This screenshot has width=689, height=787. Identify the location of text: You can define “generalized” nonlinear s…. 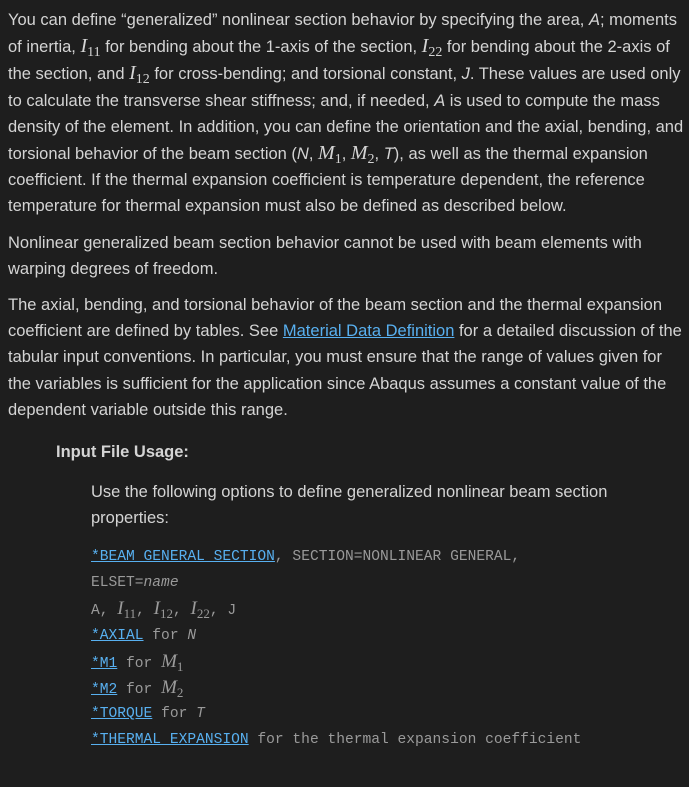
(298, 20).